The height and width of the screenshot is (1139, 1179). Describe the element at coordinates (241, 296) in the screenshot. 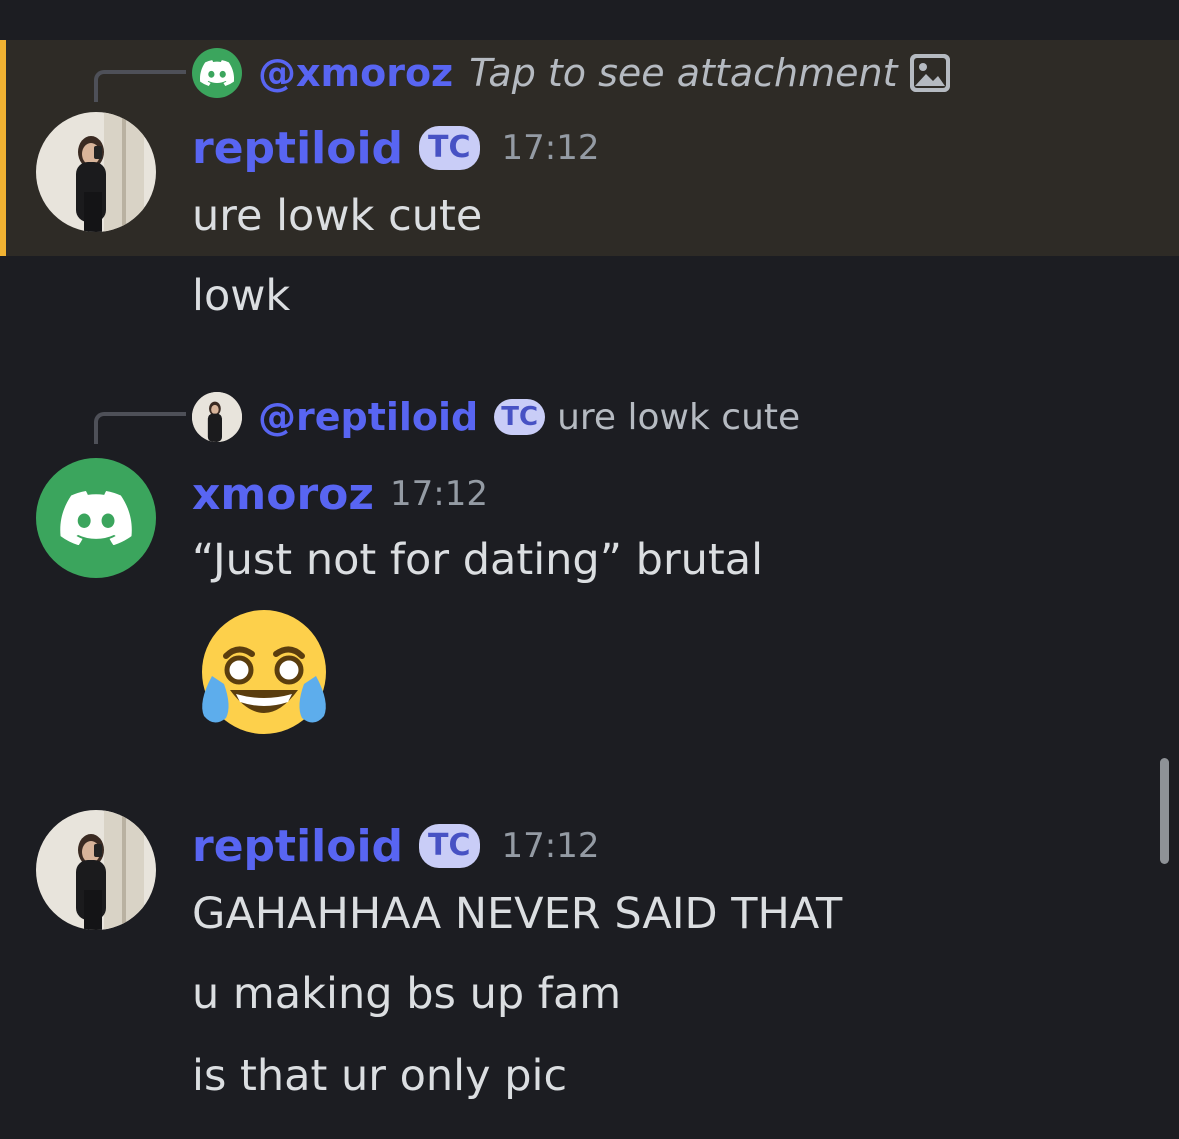

I see `message-text: lowk` at that location.